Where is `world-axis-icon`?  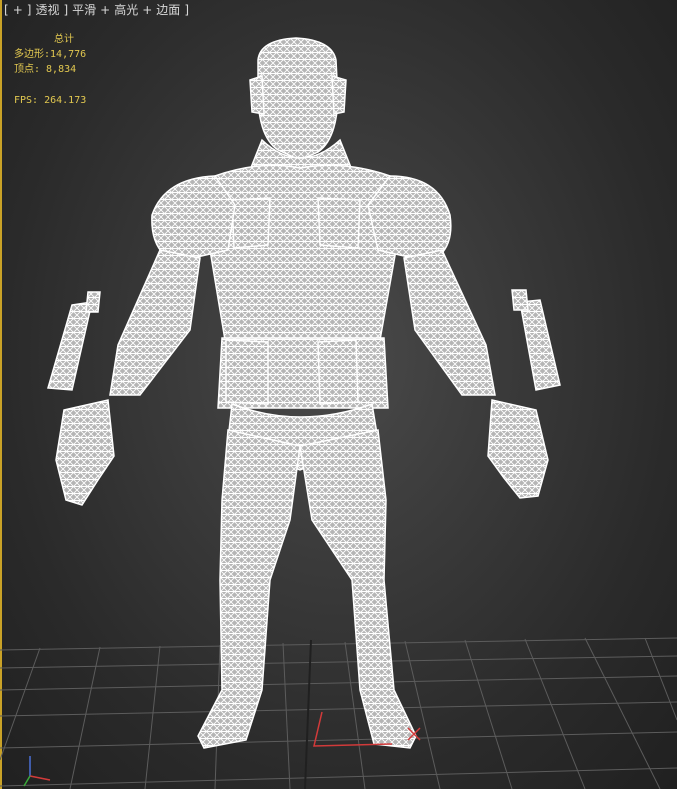
world-axis-icon is located at coordinates (37, 771).